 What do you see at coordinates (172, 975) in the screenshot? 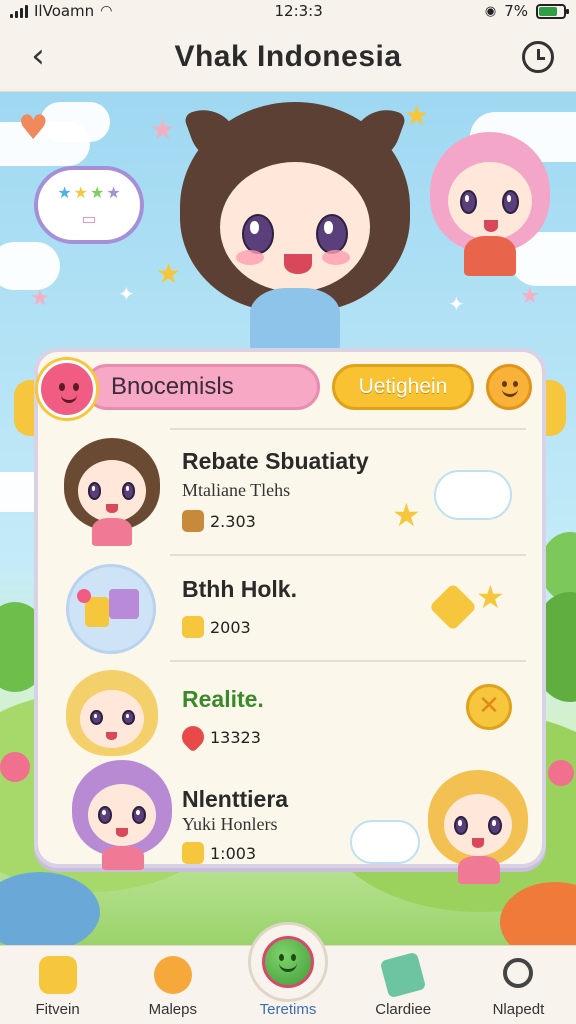
I see `smiley-icon` at bounding box center [172, 975].